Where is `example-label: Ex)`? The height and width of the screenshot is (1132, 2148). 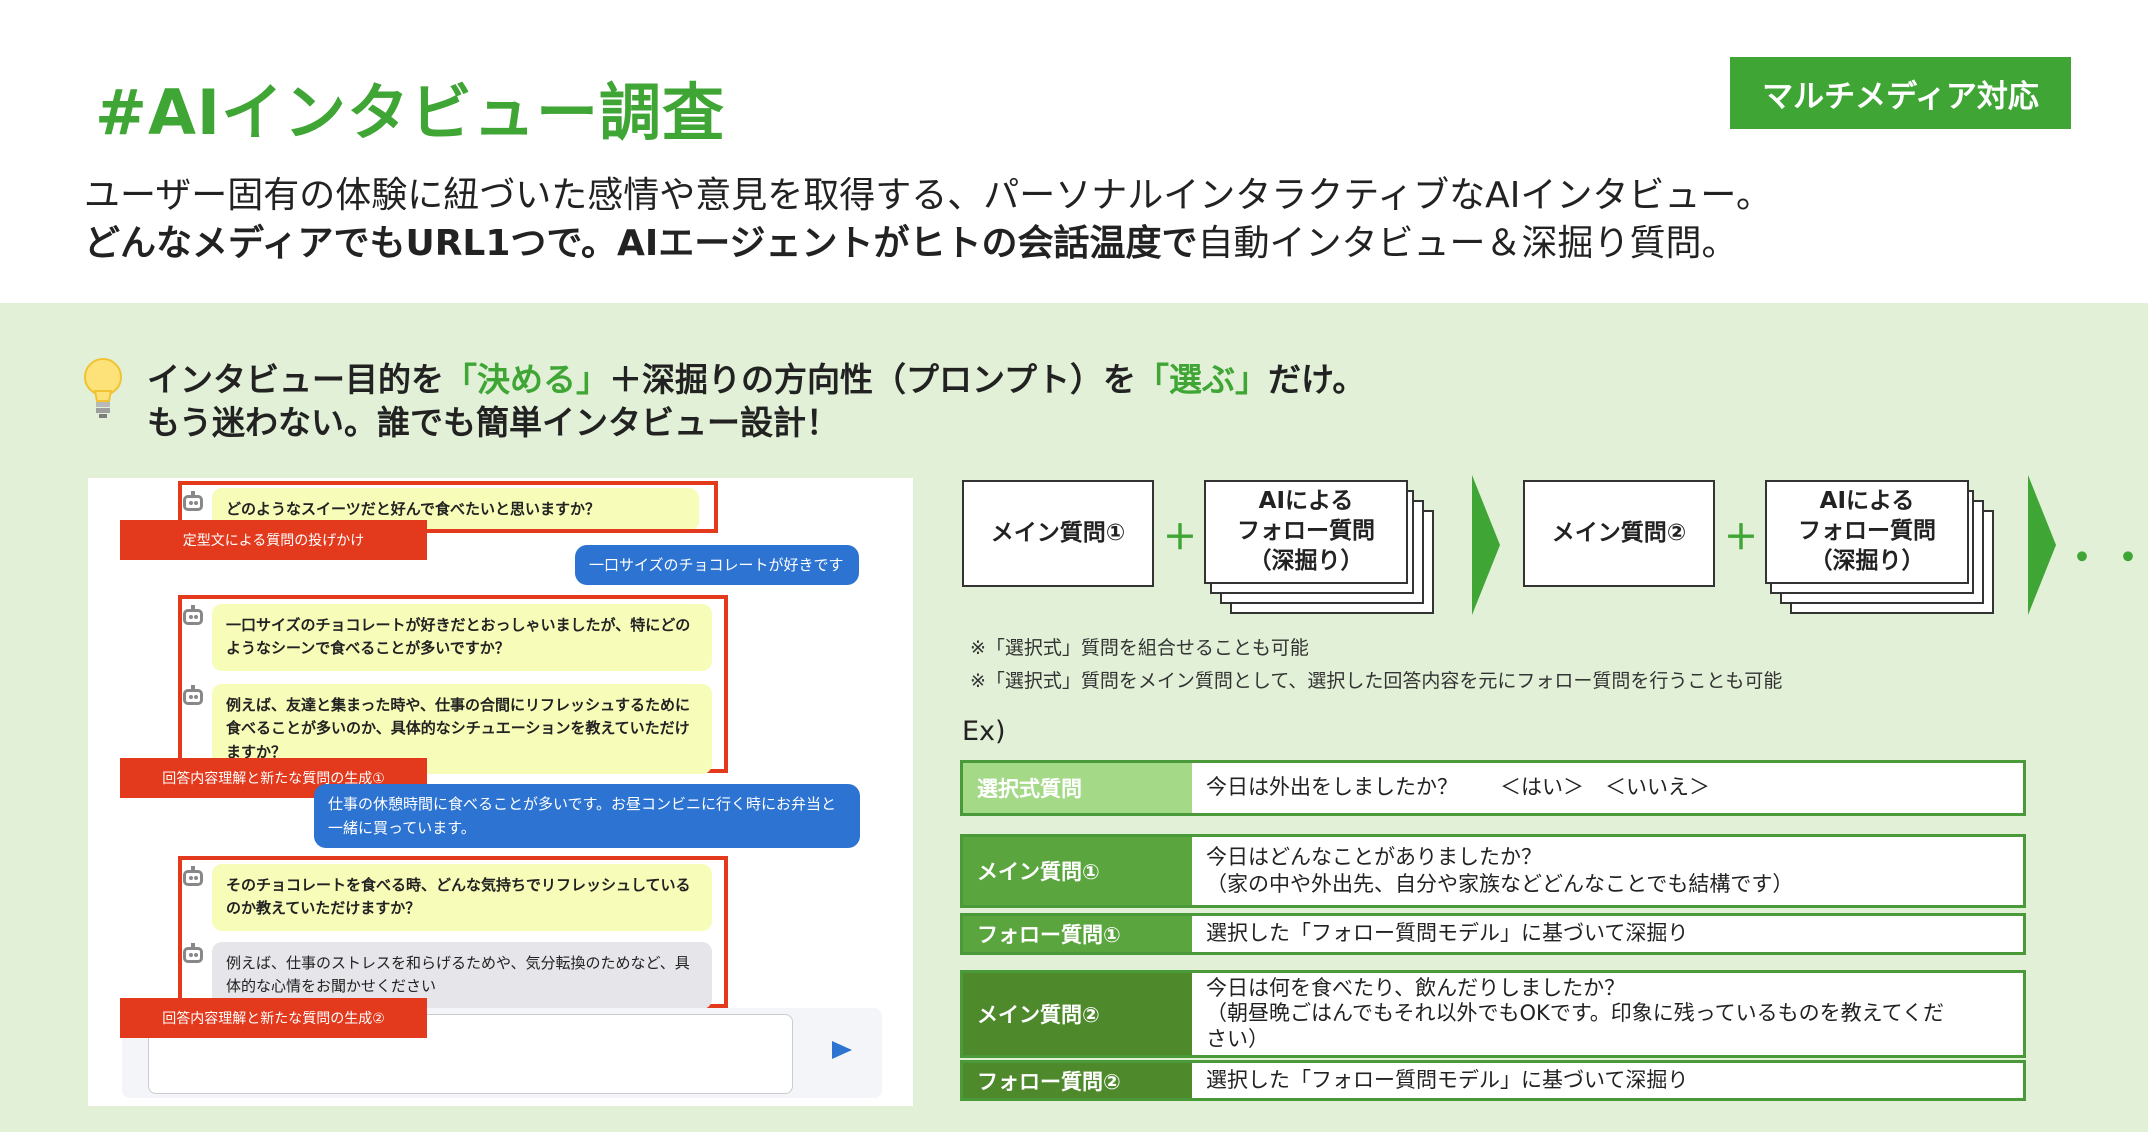
example-label: Ex) is located at coordinates (984, 731).